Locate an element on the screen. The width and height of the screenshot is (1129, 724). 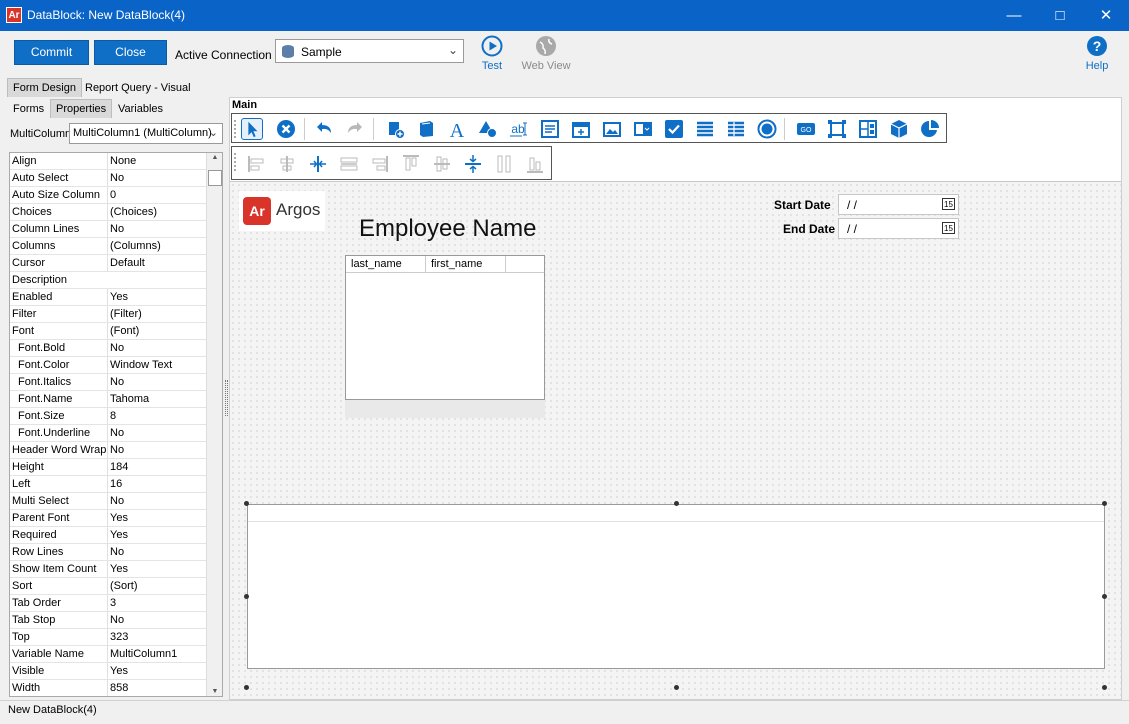
object-selector: MultiColumn1 (MultiColumn) ⌄ is located at coordinates (146, 133).